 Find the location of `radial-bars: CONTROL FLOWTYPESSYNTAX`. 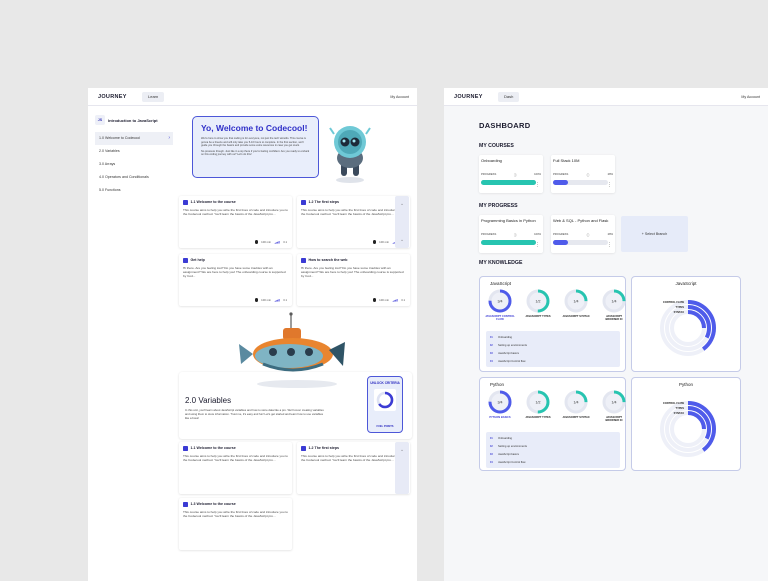

radial-bars: CONTROL FLOWTYPESSYNTAX is located at coordinates (688, 429).